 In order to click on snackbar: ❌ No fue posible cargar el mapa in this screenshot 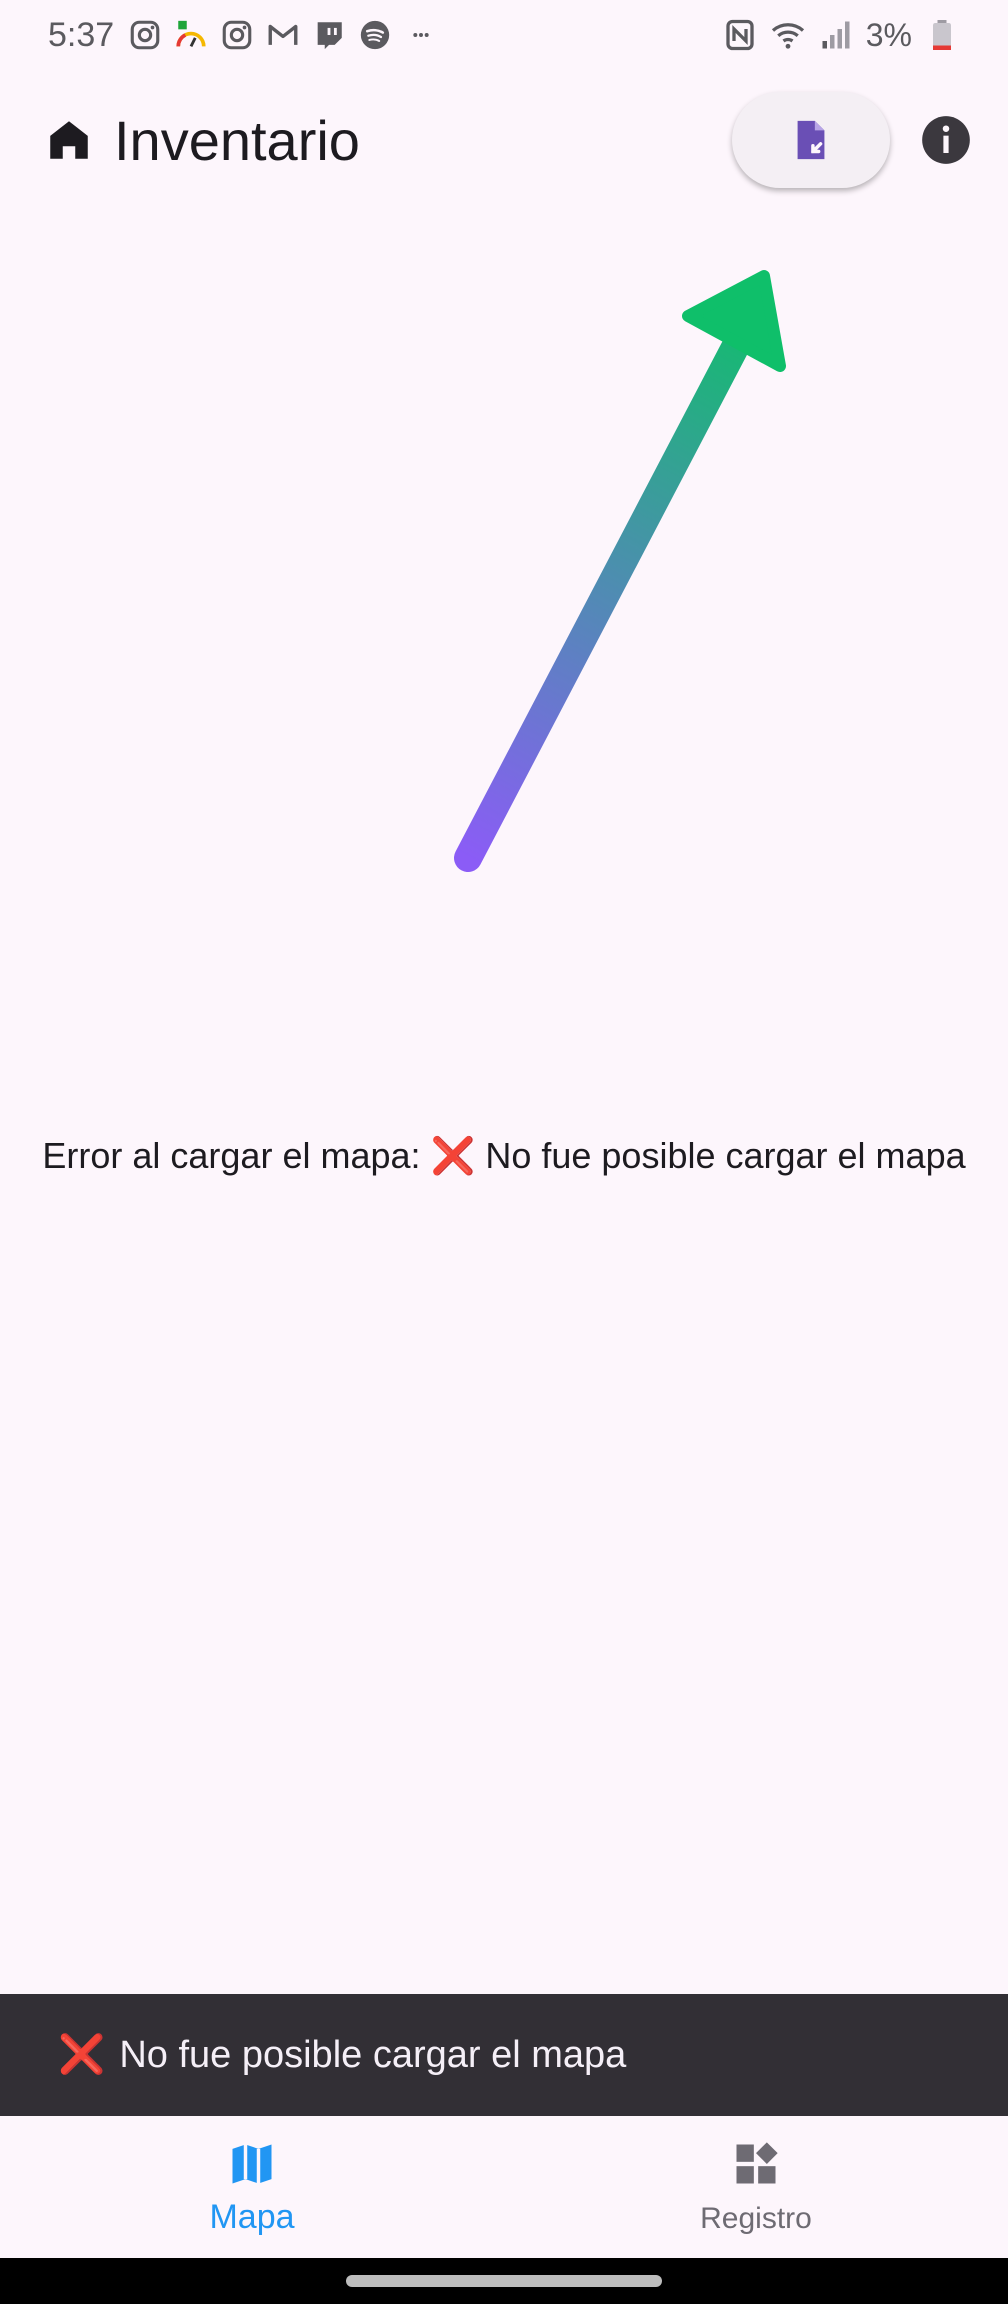, I will do `click(504, 2055)`.